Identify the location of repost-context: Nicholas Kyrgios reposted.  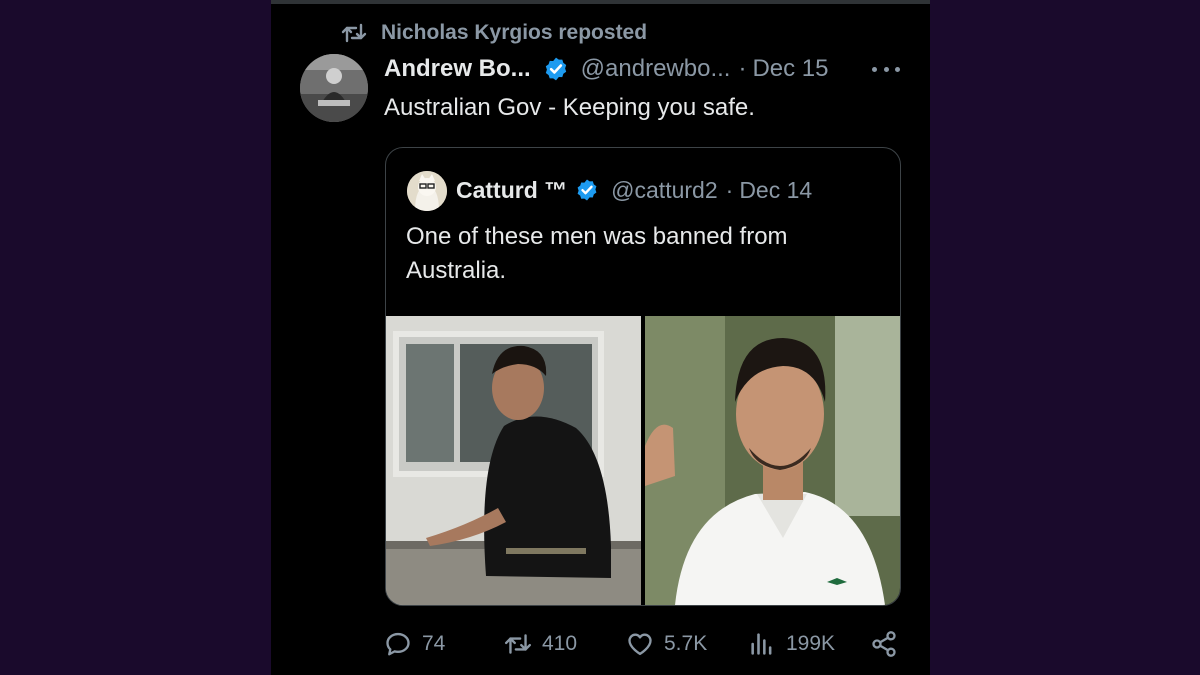
(494, 33).